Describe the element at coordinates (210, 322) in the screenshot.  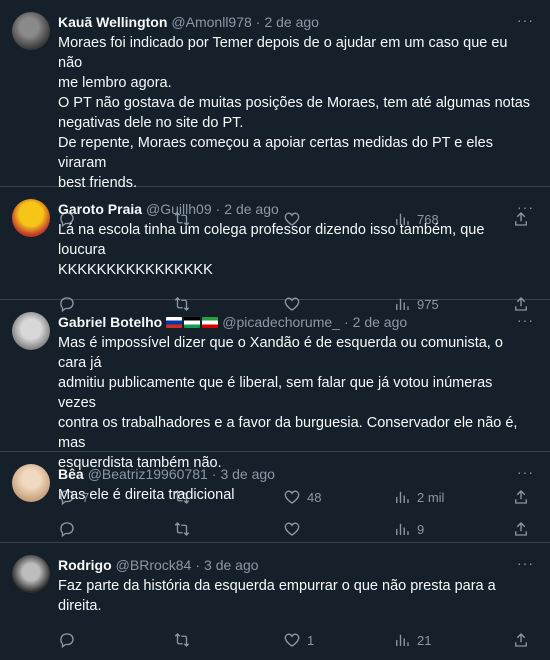
I see `iran-flag-icon` at that location.